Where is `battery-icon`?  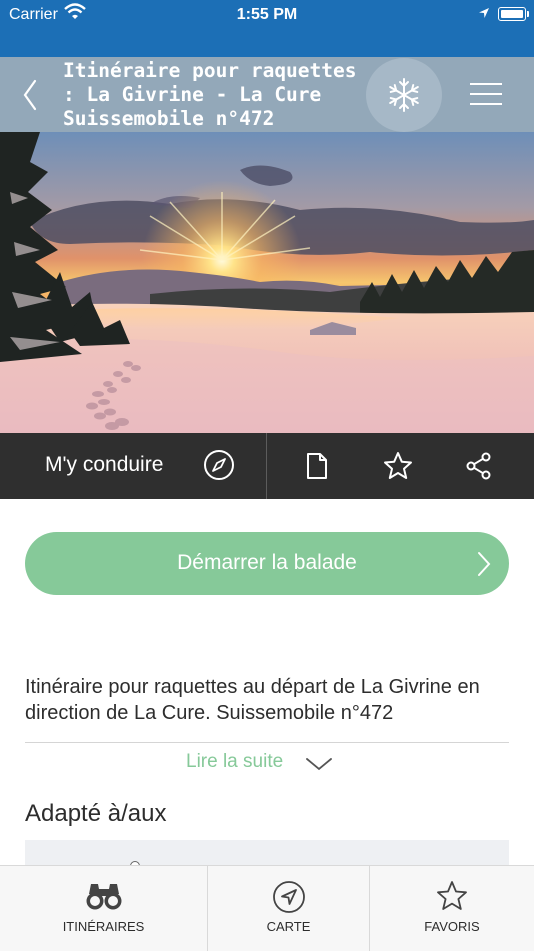
battery-icon is located at coordinates (513, 14).